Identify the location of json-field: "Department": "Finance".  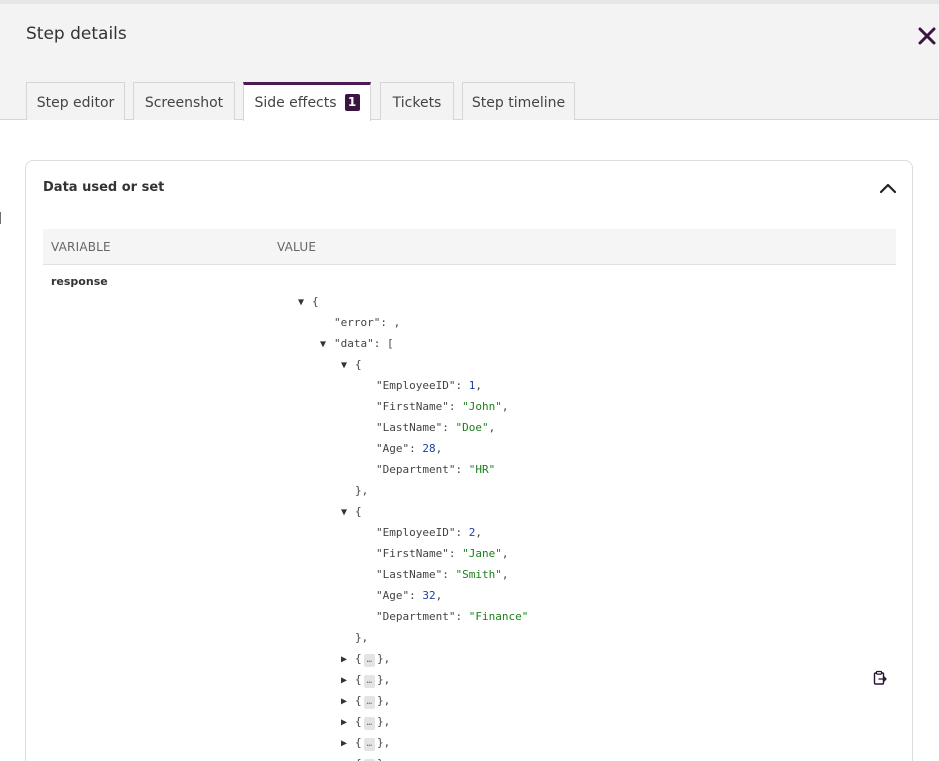
(452, 616).